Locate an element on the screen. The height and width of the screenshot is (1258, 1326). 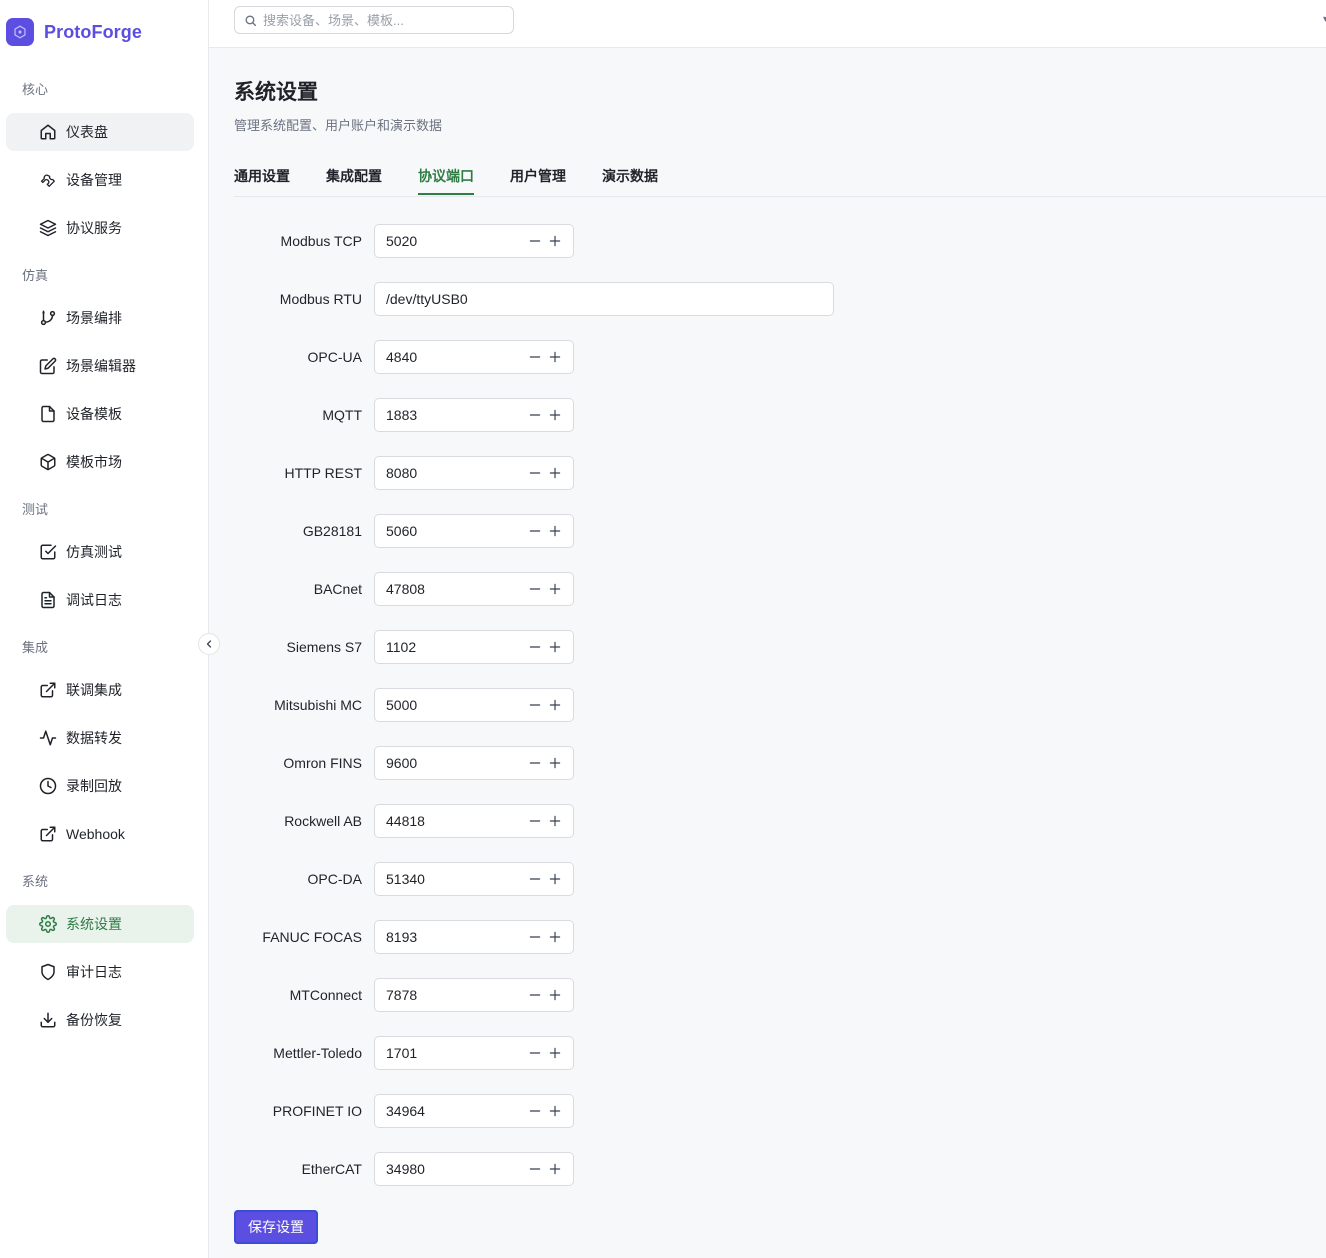
port-number-input: 34964 is located at coordinates (474, 1111).